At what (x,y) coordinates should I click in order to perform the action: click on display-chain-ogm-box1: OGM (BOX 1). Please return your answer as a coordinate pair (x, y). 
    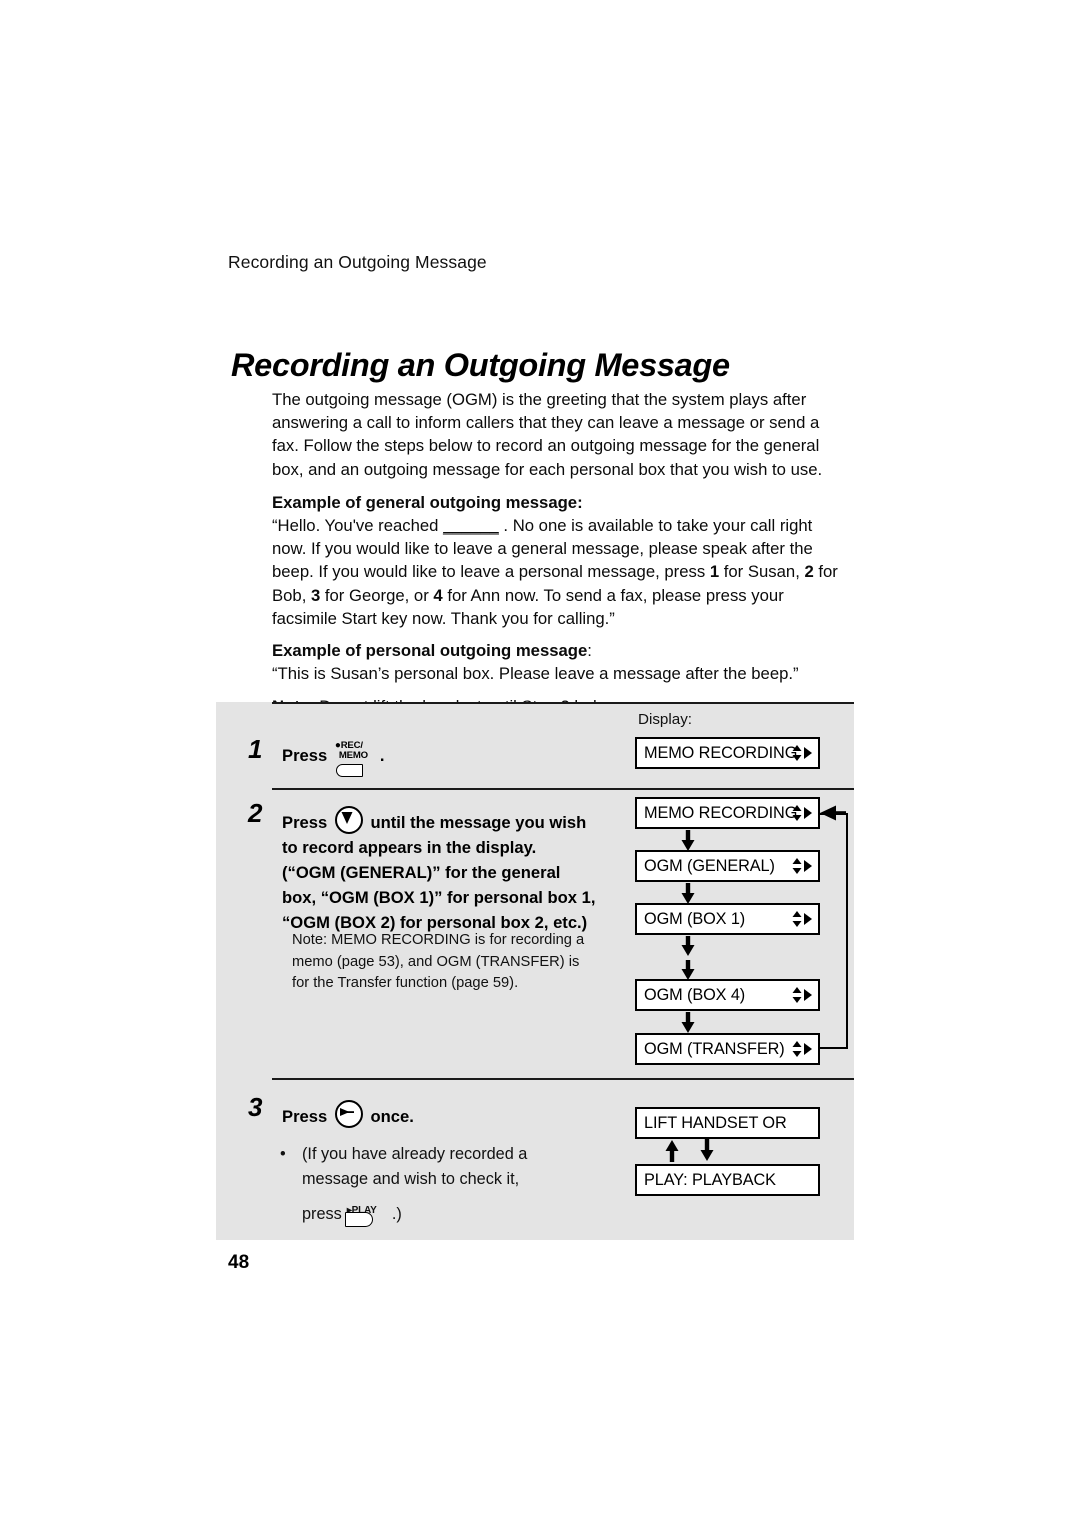
    Looking at the image, I should click on (727, 919).